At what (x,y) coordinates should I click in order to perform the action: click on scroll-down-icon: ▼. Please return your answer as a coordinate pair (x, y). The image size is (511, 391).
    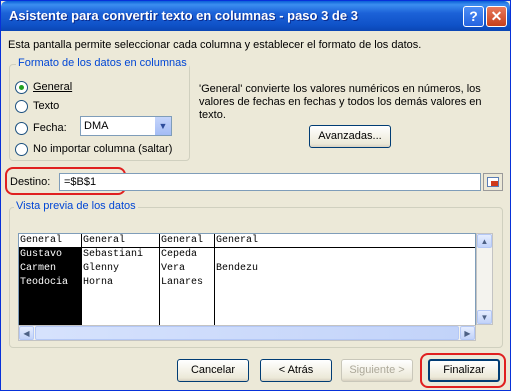
    Looking at the image, I should click on (484, 317).